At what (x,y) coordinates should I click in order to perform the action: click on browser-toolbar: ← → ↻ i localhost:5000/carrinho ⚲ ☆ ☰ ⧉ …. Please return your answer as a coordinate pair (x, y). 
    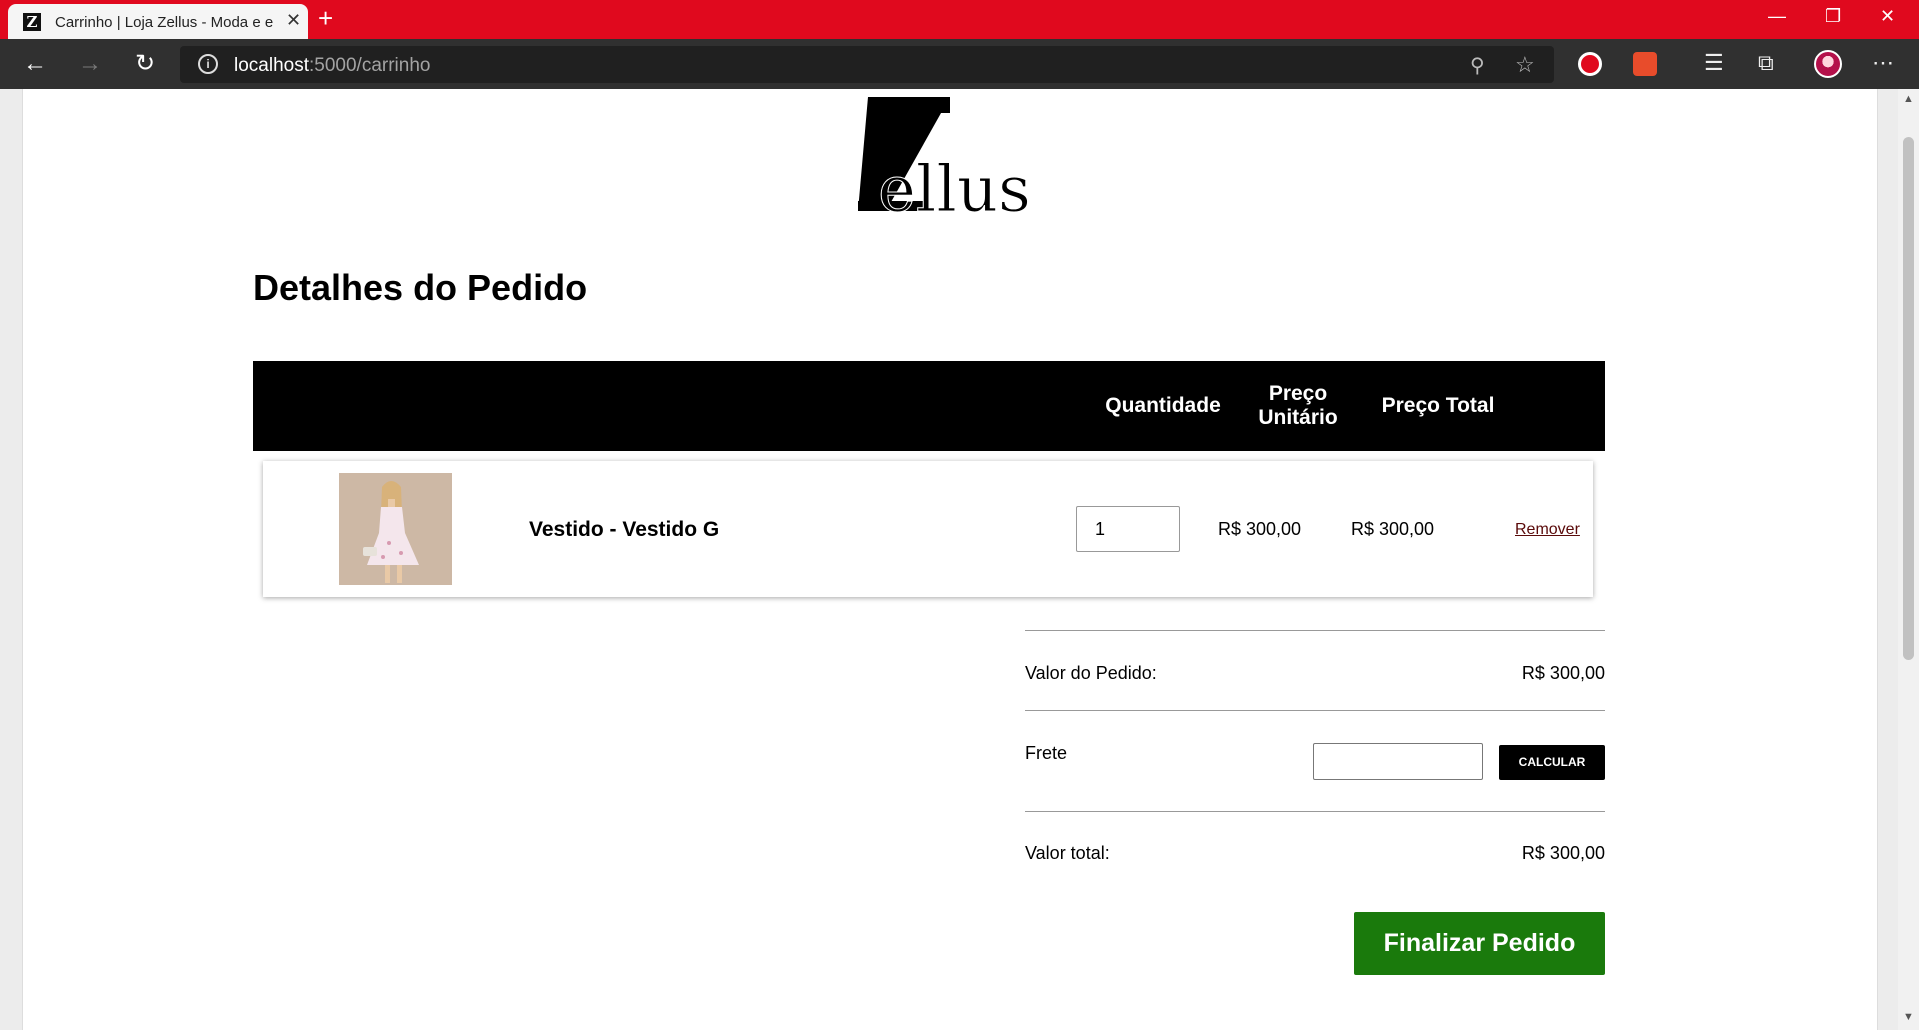
    Looking at the image, I should click on (959, 64).